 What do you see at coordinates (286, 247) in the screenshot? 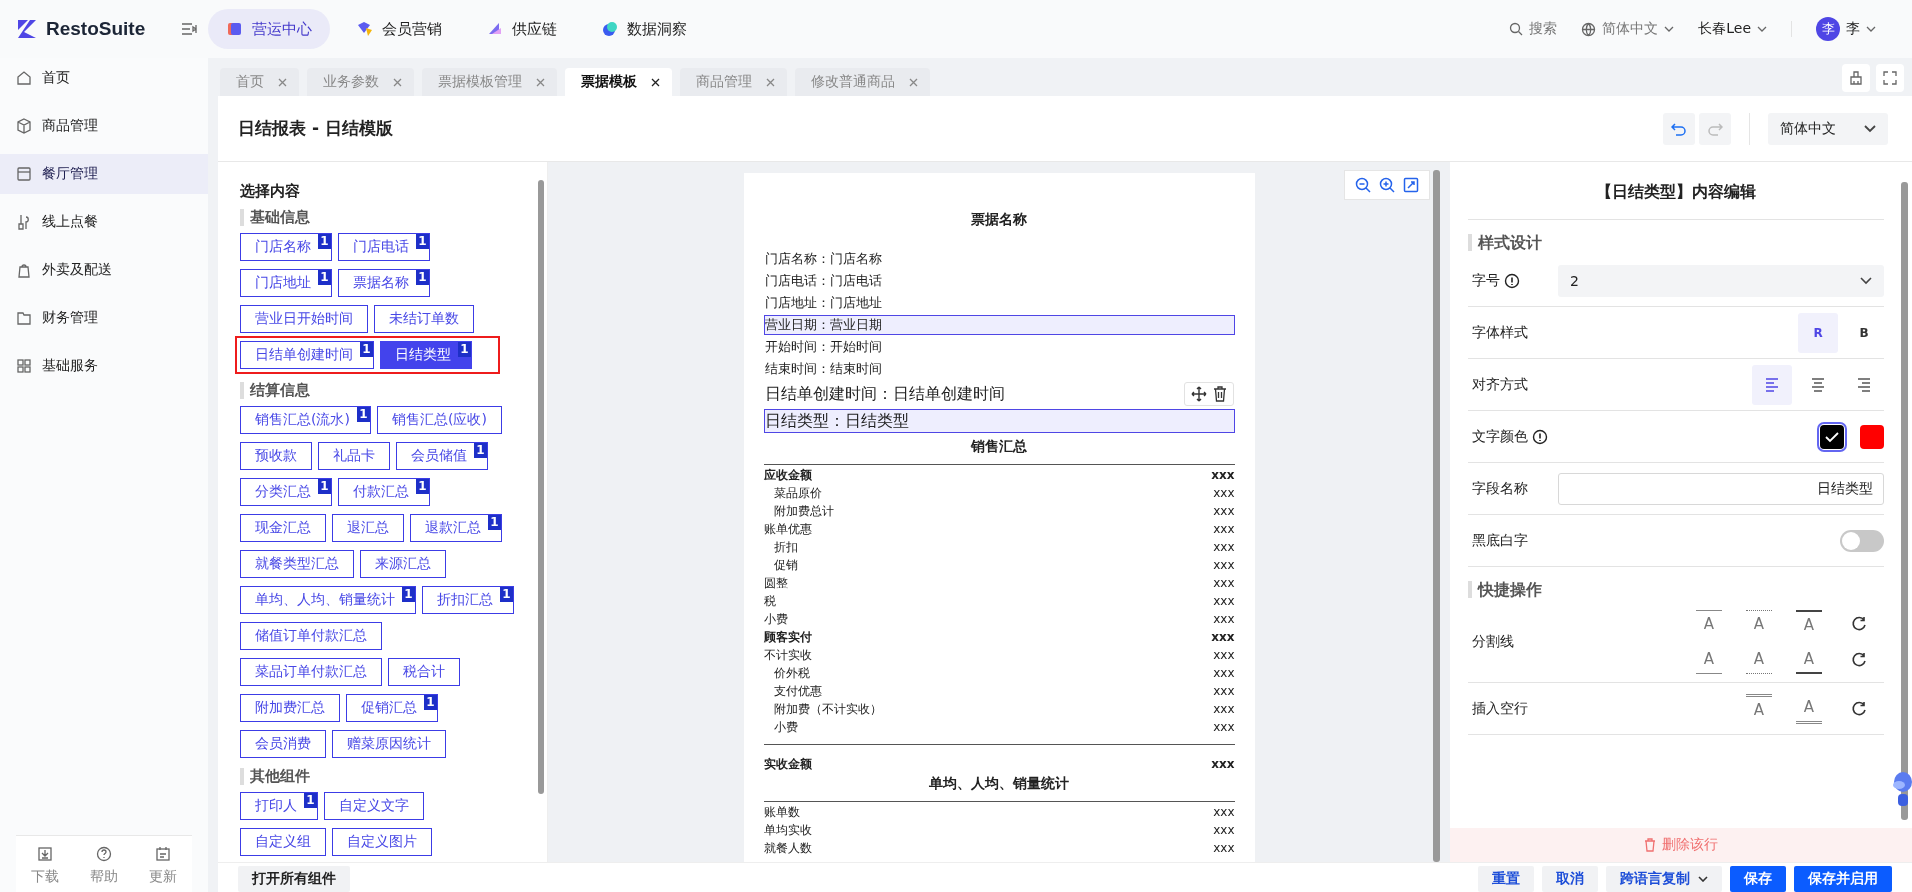
I see `component-button: 门店名称 1` at bounding box center [286, 247].